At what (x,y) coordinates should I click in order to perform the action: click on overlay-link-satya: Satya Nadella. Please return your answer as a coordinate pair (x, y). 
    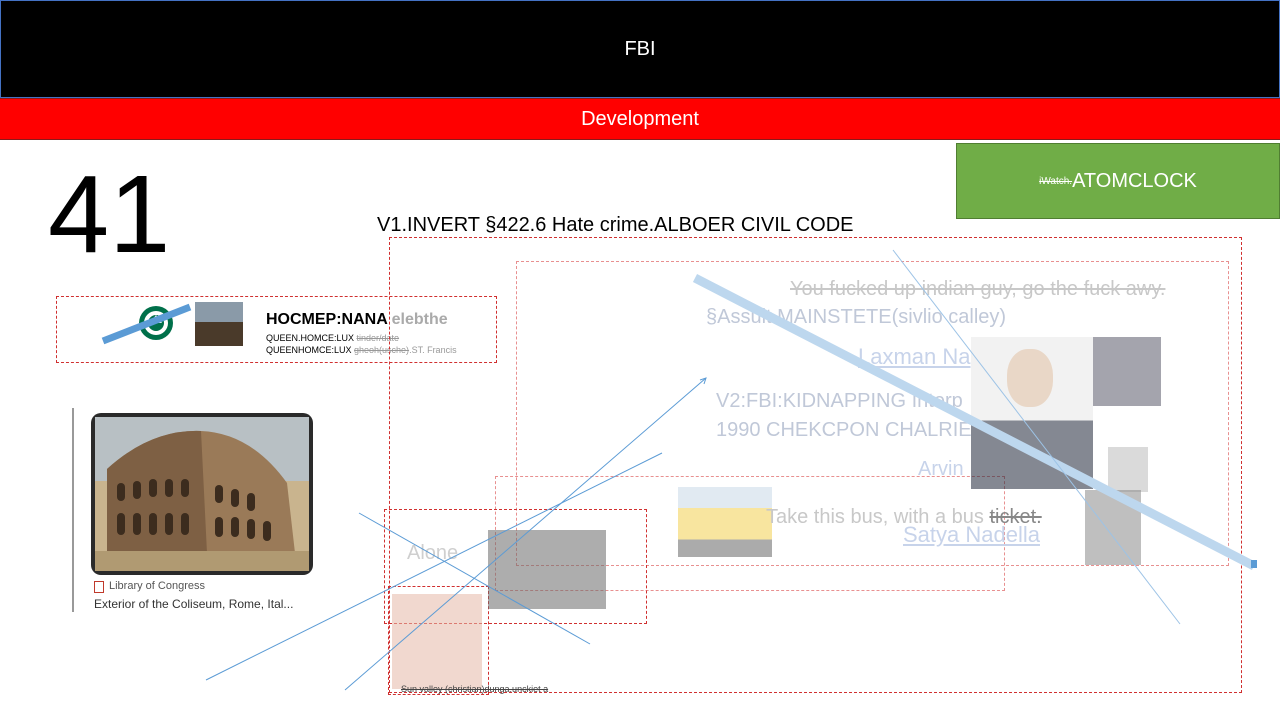
    Looking at the image, I should click on (971, 535).